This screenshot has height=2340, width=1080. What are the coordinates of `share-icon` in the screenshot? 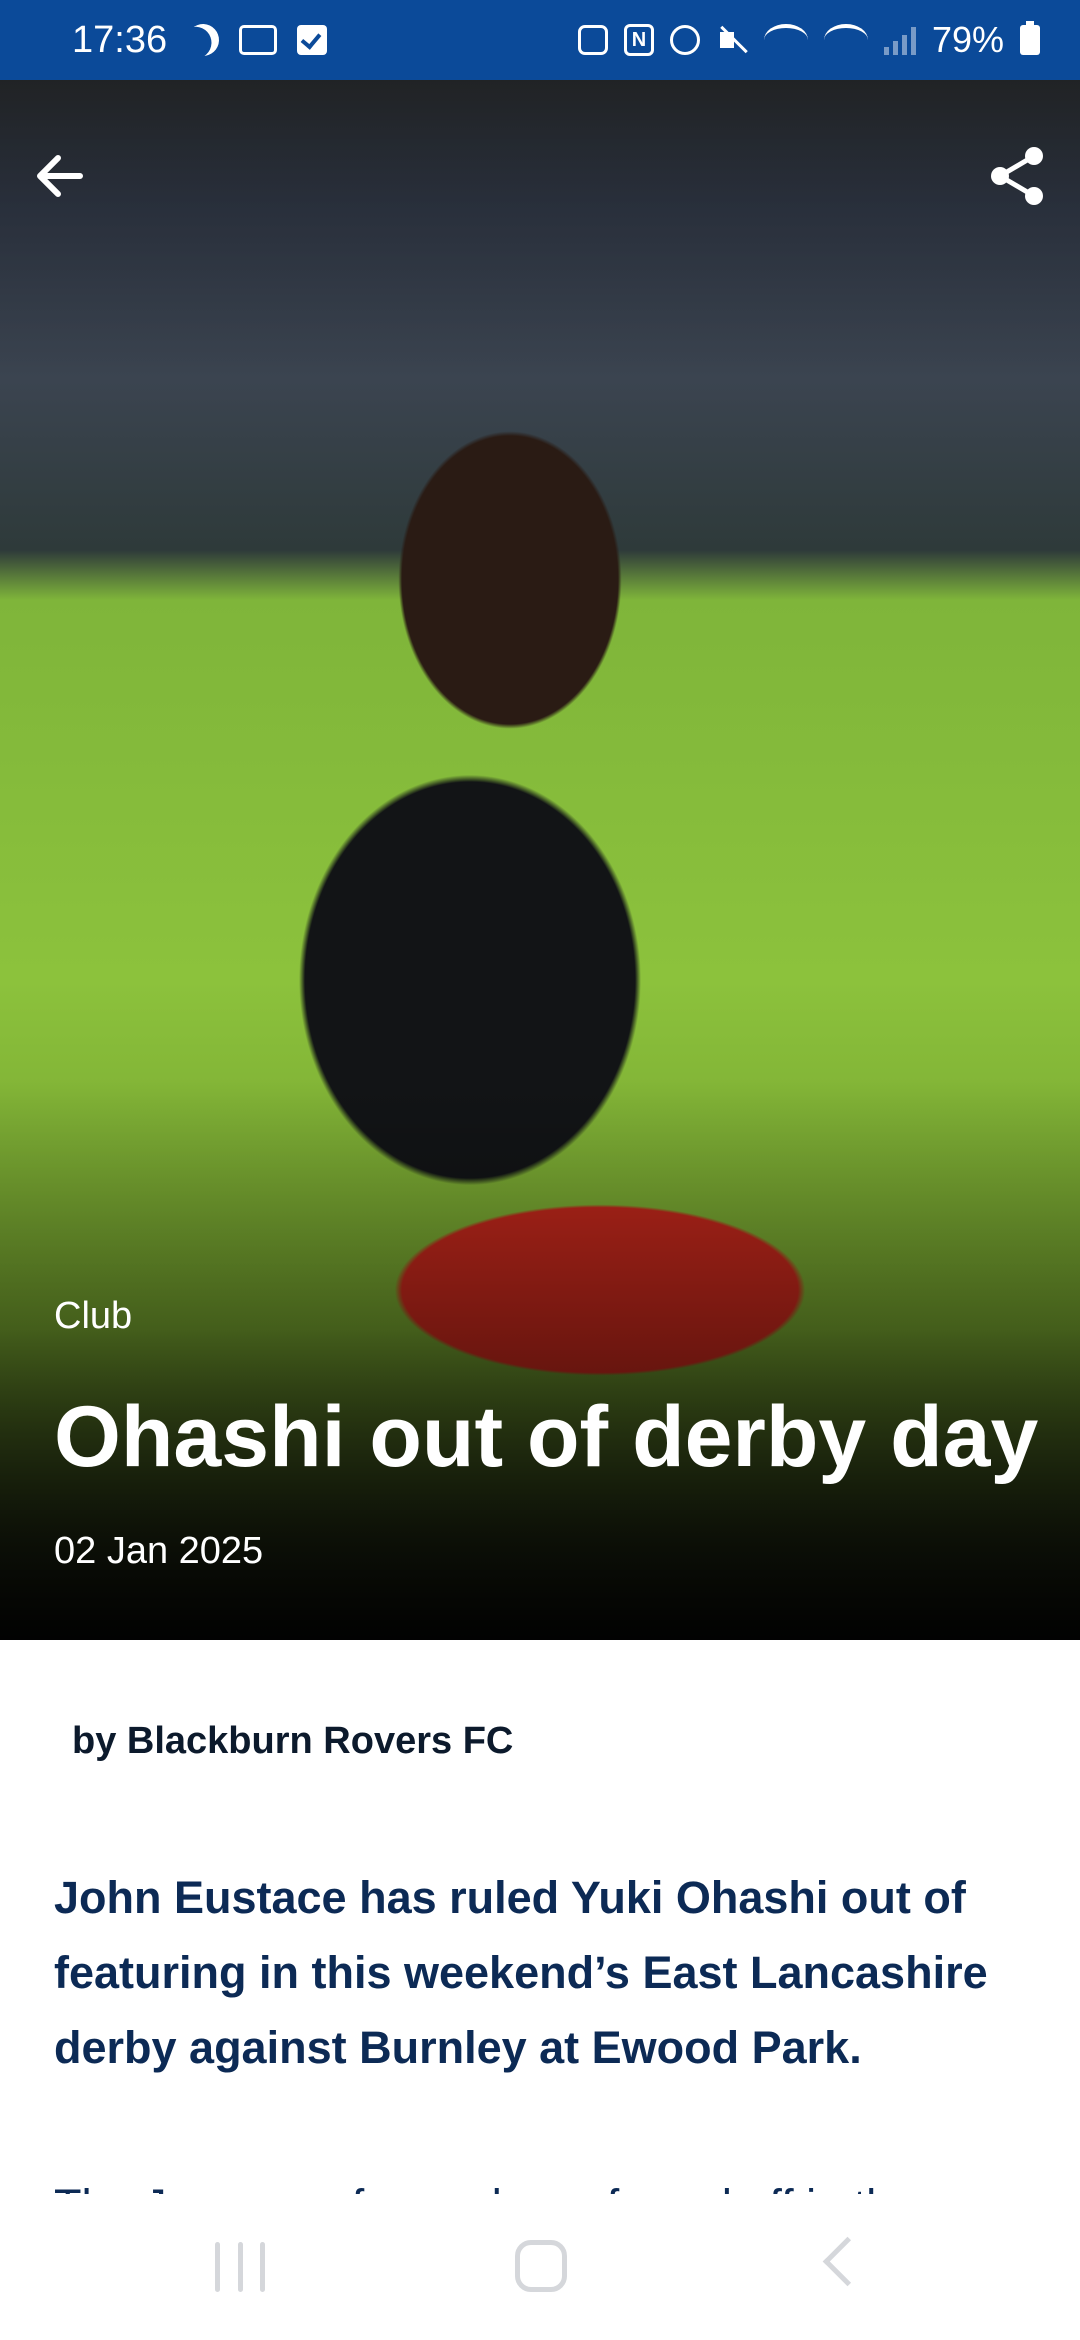 It's located at (1017, 176).